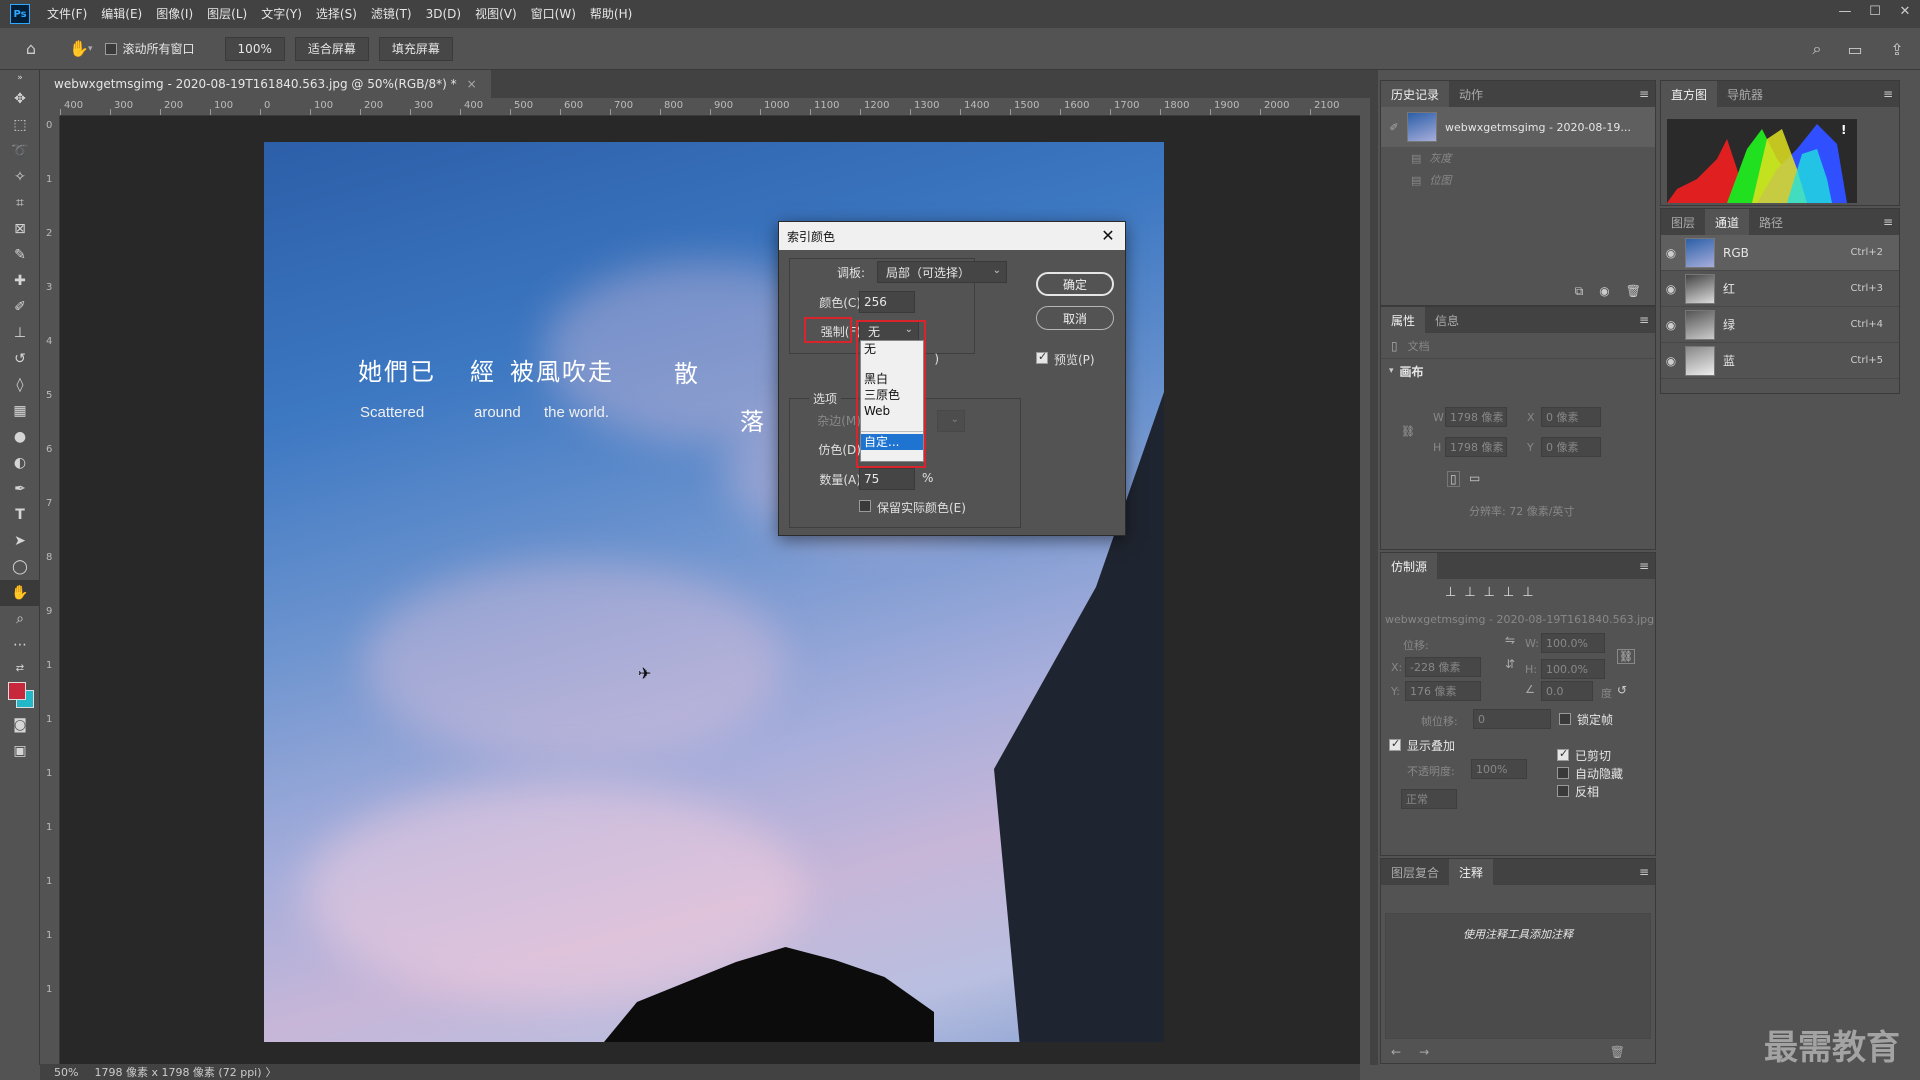 Image resolution: width=1920 pixels, height=1080 pixels. Describe the element at coordinates (20, 725) in the screenshot. I see `quick-mask-icon: ◙` at that location.